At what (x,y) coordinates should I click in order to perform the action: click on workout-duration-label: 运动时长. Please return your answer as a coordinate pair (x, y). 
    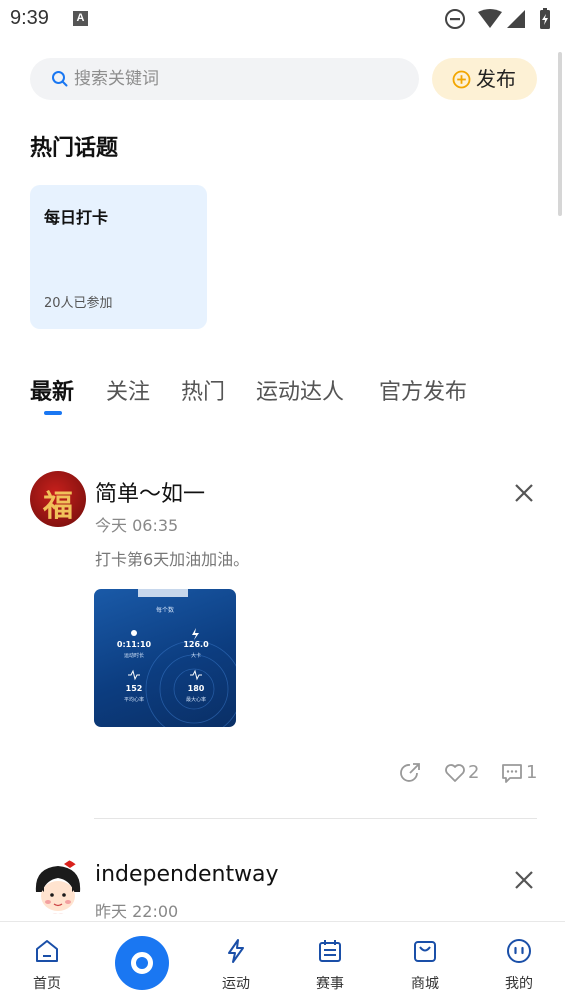
    Looking at the image, I should click on (133, 656).